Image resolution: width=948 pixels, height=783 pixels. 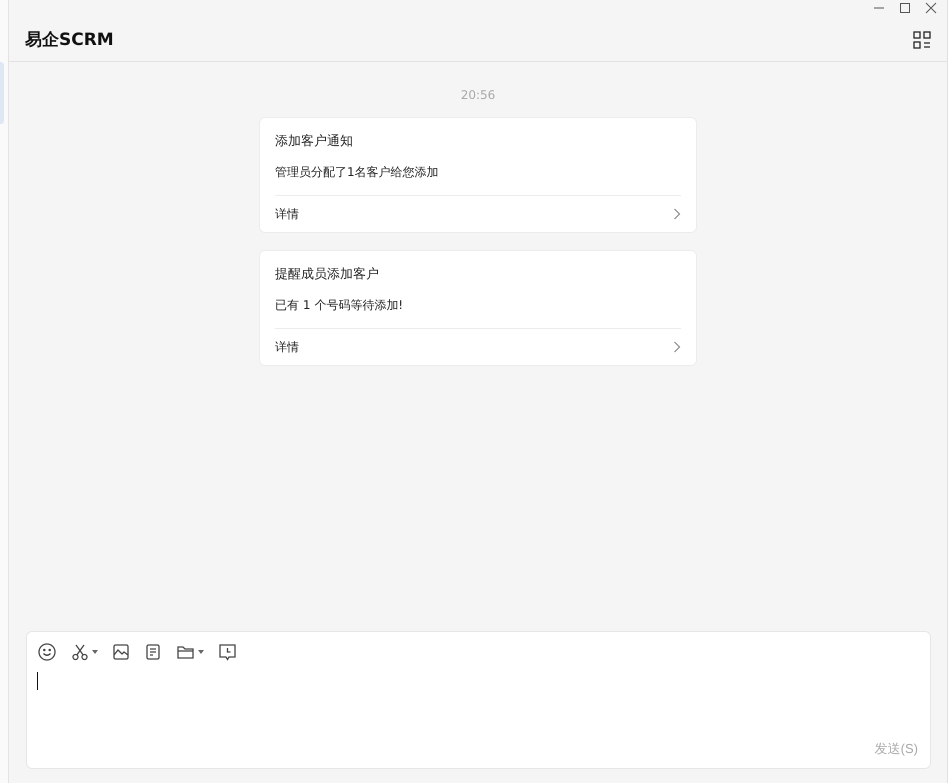 What do you see at coordinates (478, 313) in the screenshot?
I see `card-message: 已有 1 个号码等待添加!` at bounding box center [478, 313].